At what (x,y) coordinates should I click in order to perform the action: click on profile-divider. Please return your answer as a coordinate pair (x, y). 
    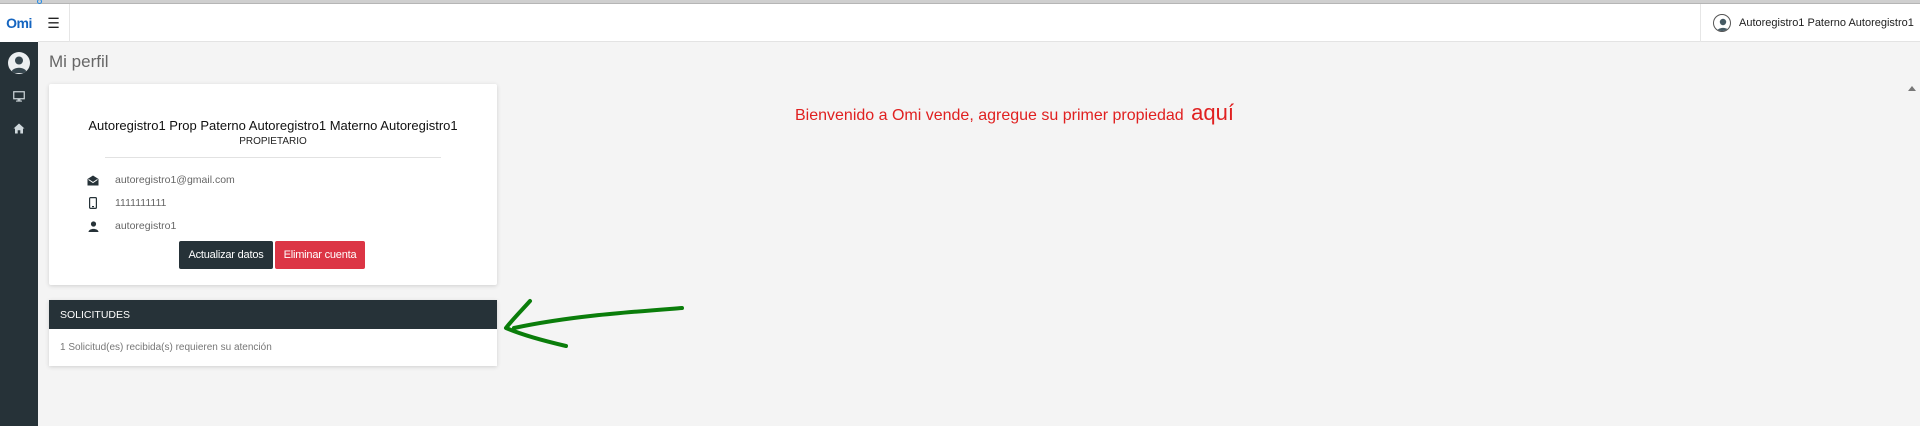
    Looking at the image, I should click on (273, 157).